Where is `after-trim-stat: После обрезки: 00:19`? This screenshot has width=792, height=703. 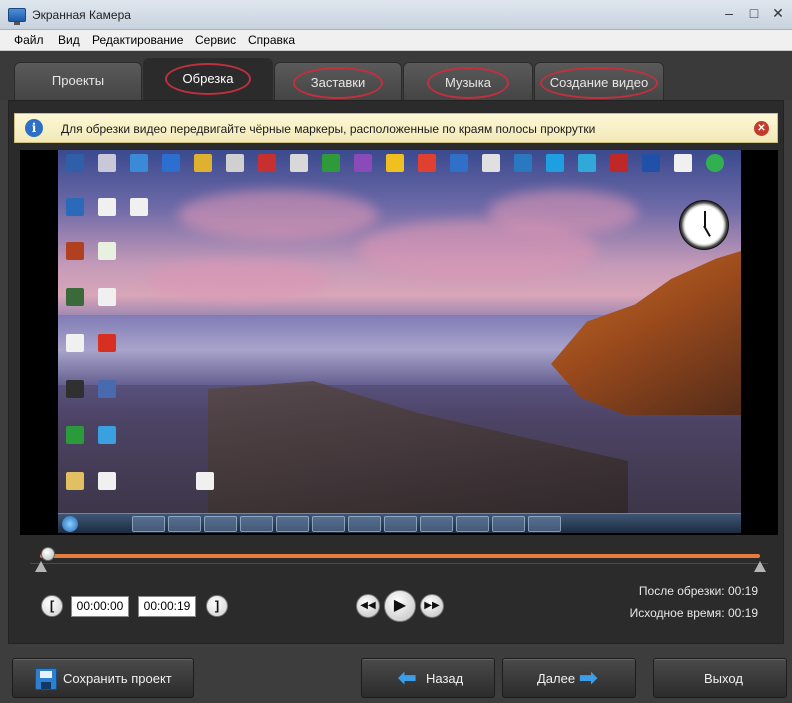 after-trim-stat: После обрезки: 00:19 is located at coordinates (698, 591).